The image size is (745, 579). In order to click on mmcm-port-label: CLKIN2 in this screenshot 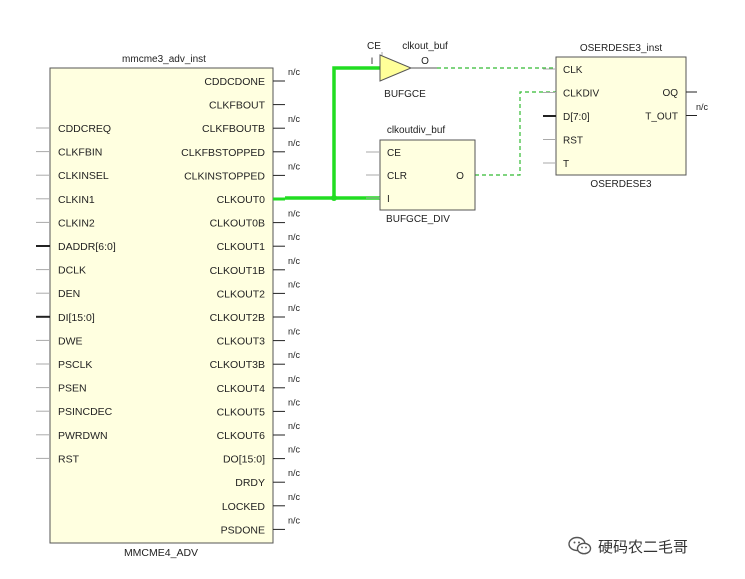, I will do `click(76, 223)`.